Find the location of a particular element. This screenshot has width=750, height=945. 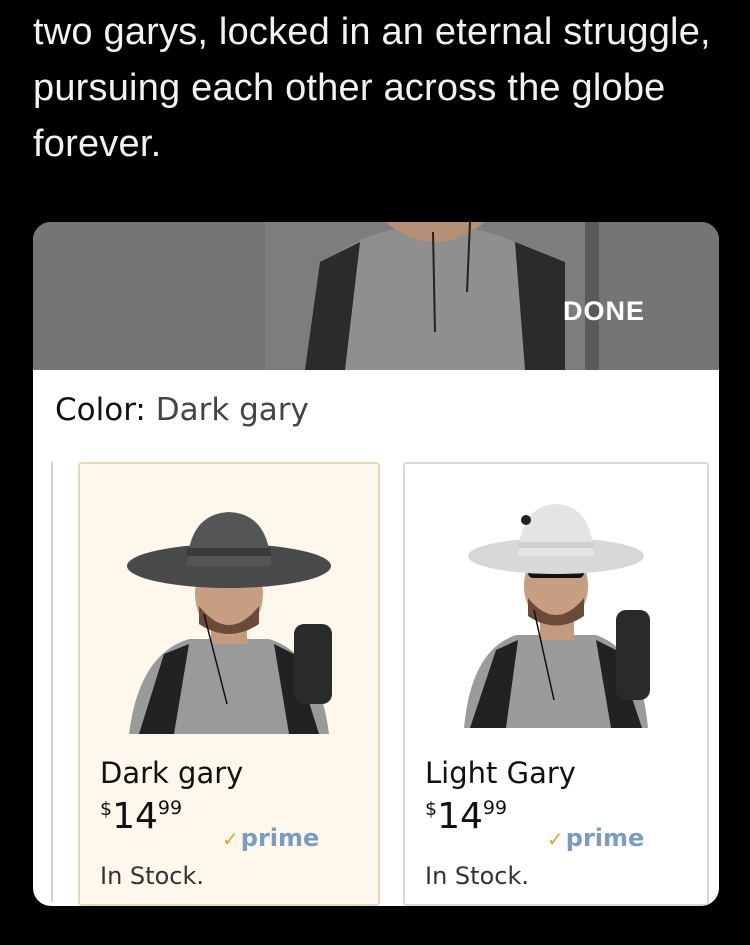

color-value: Dark gary is located at coordinates (232, 410).